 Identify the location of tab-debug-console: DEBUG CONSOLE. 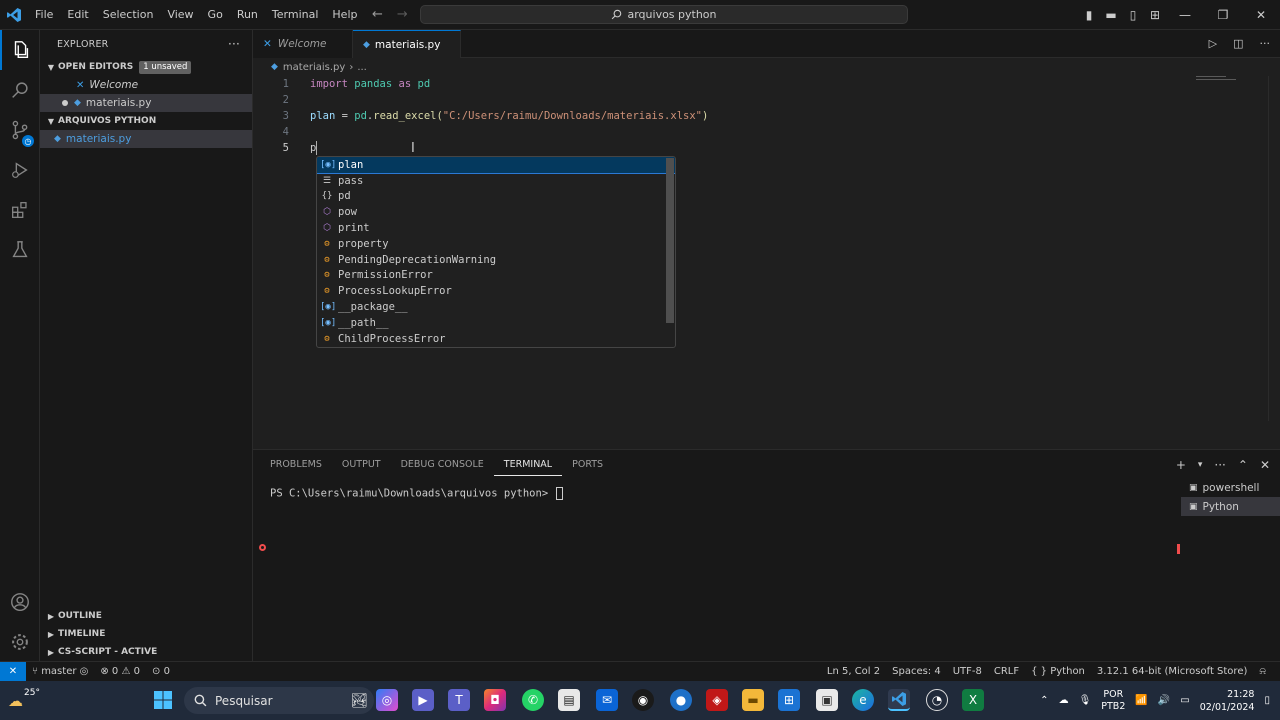
(442, 465).